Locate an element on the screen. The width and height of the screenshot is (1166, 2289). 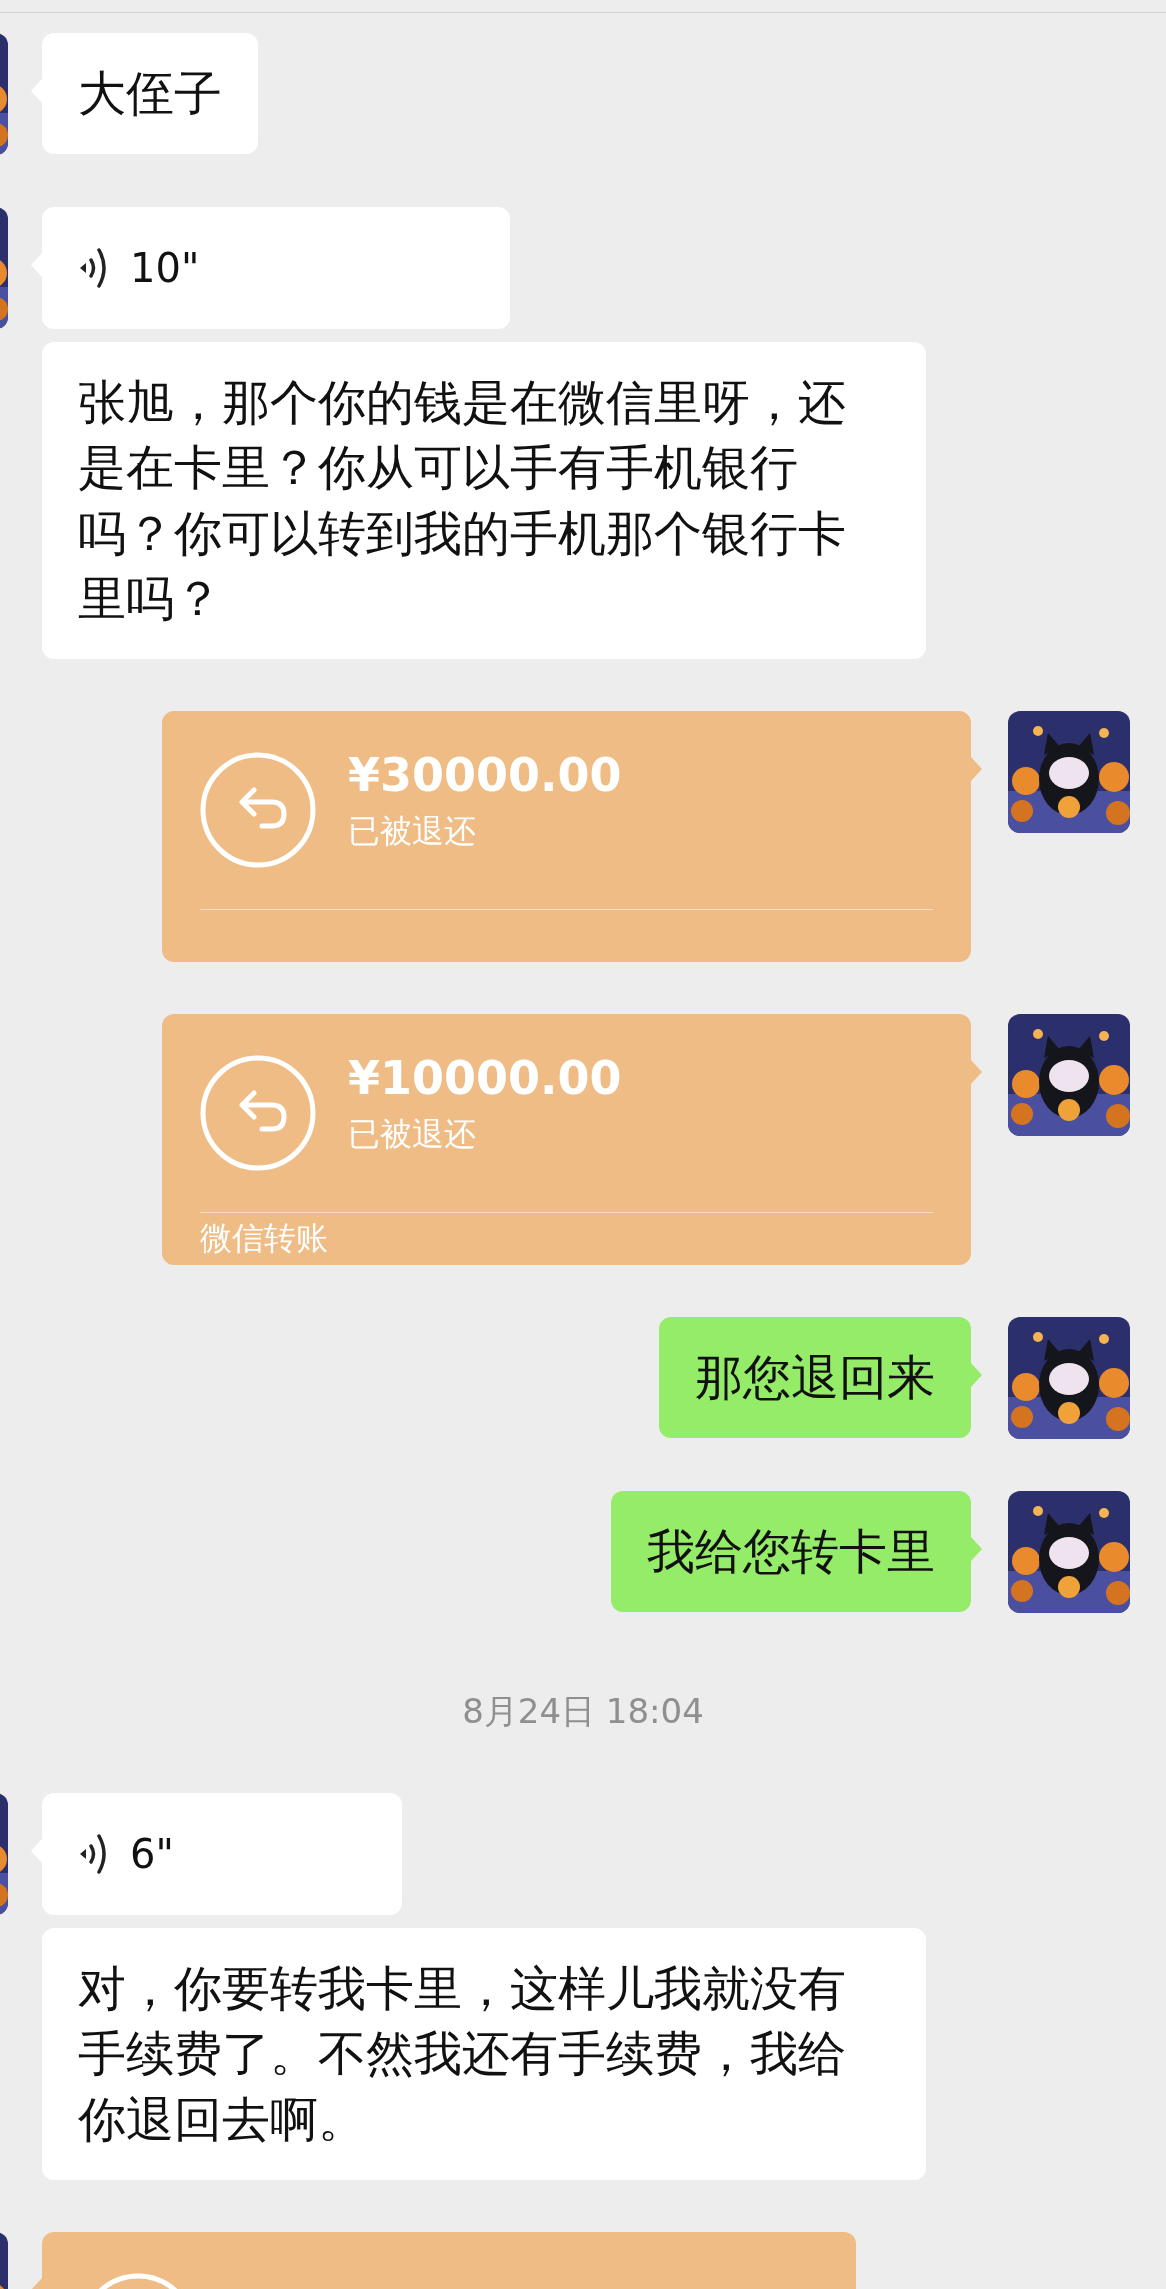
message-bubble: 对，你要转我卡里，这样儿我就没有手续费了。不然我还有手续费，我给你退回去啊。 is located at coordinates (484, 2054).